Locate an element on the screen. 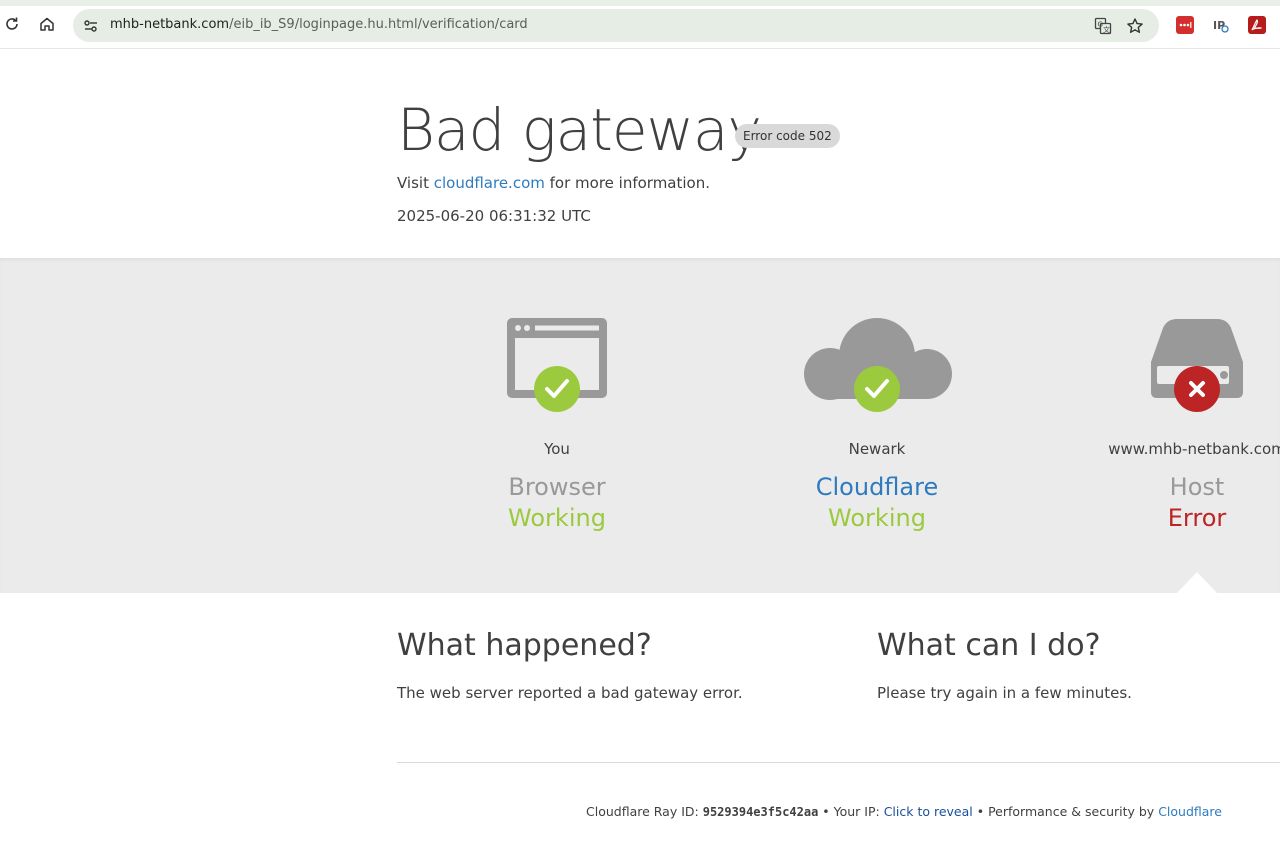 This screenshot has height=858, width=1280. node-host: www.mhb-netbank.com Host Error is located at coordinates (1183, 425).